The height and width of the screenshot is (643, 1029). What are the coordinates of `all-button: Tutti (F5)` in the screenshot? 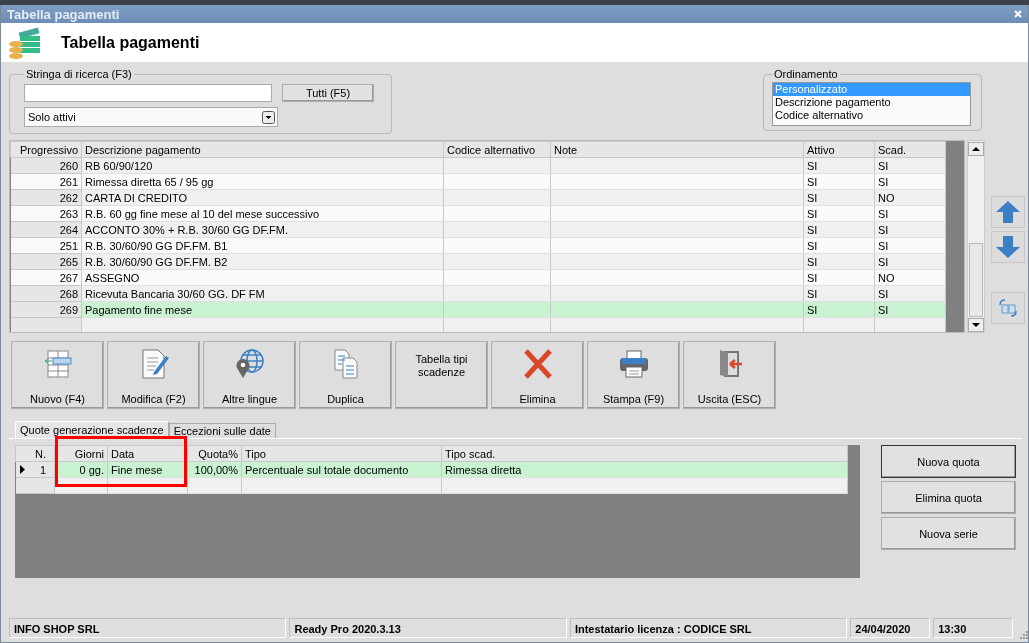 It's located at (328, 93).